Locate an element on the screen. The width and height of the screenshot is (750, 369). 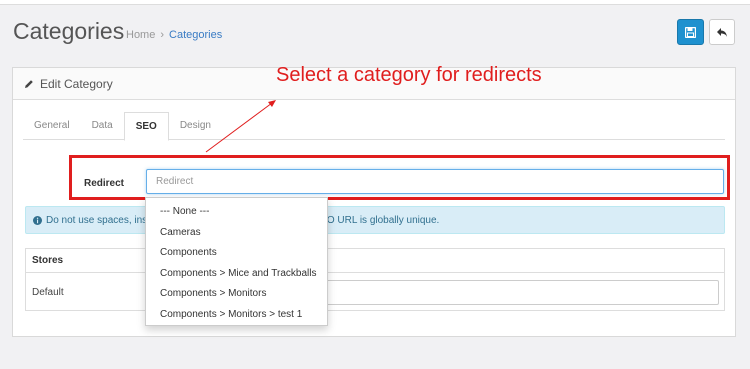
dropdown-option-monitors-test1: Components > Monitors > test 1 is located at coordinates (236, 315).